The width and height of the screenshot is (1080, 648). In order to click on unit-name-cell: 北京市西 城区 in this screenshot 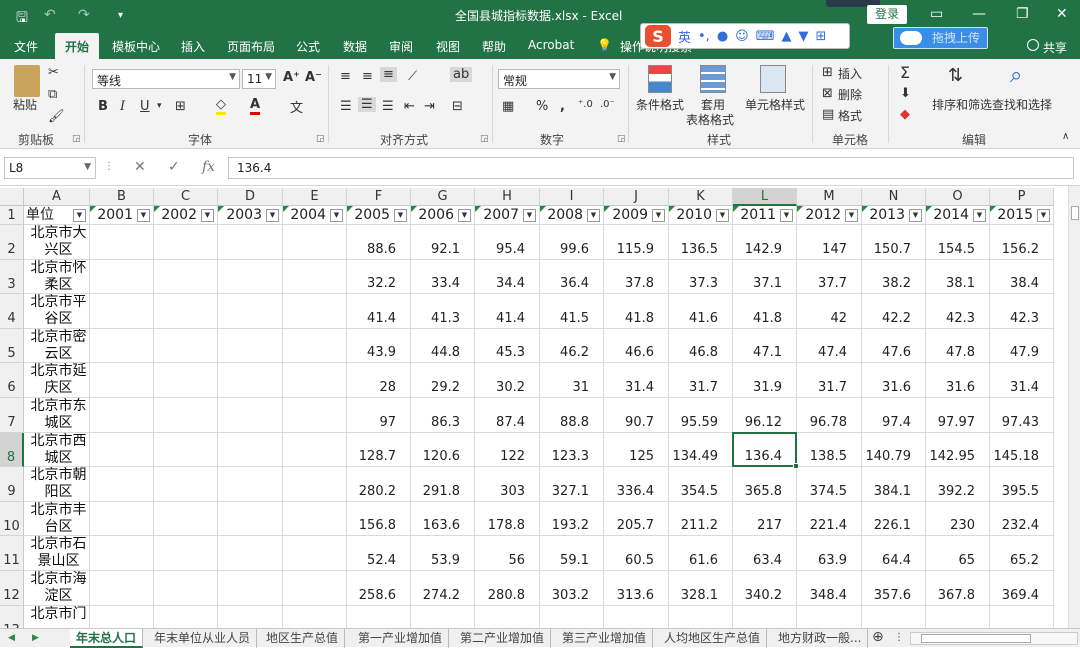, I will do `click(57, 450)`.